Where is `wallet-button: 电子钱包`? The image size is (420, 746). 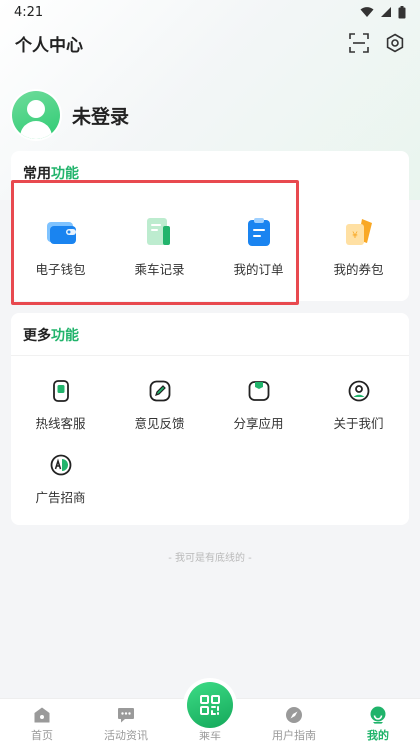
wallet-button: 电子钱包 is located at coordinates (60, 246).